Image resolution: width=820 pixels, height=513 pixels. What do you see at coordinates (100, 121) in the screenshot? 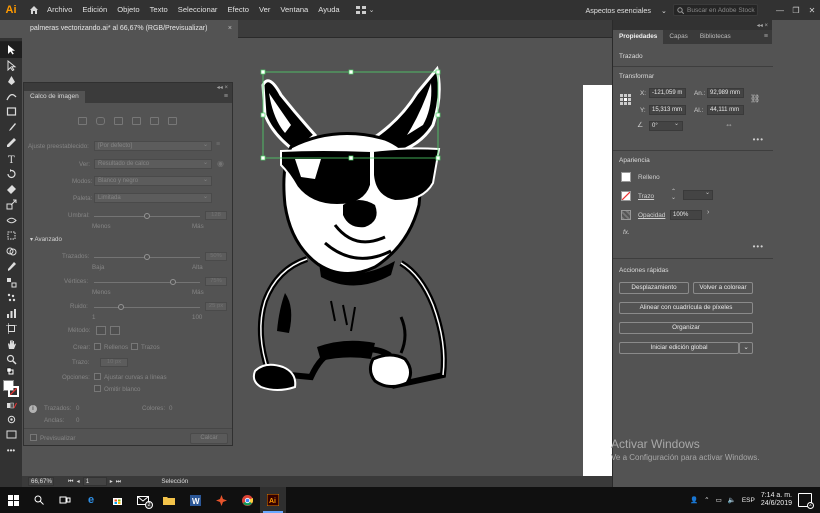
I see `high-color-preset-icon` at bounding box center [100, 121].